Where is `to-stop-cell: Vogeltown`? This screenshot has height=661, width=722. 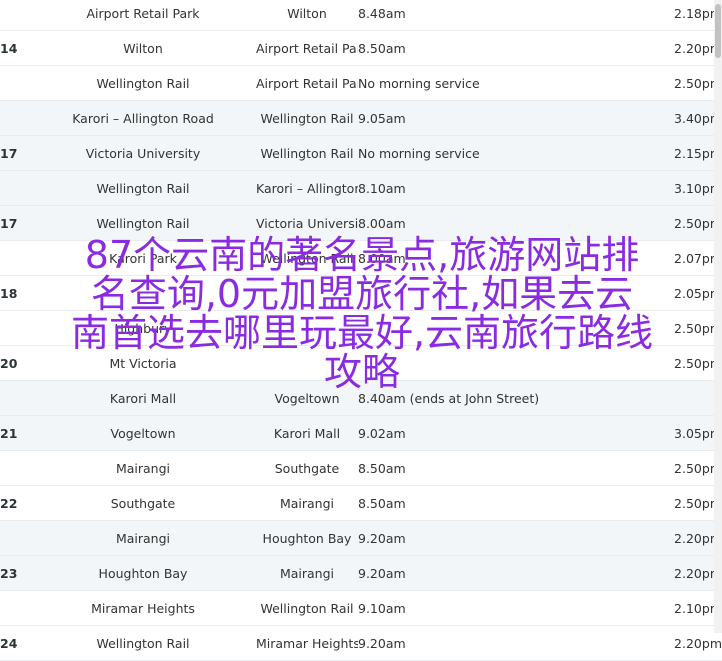 to-stop-cell: Vogeltown is located at coordinates (307, 398).